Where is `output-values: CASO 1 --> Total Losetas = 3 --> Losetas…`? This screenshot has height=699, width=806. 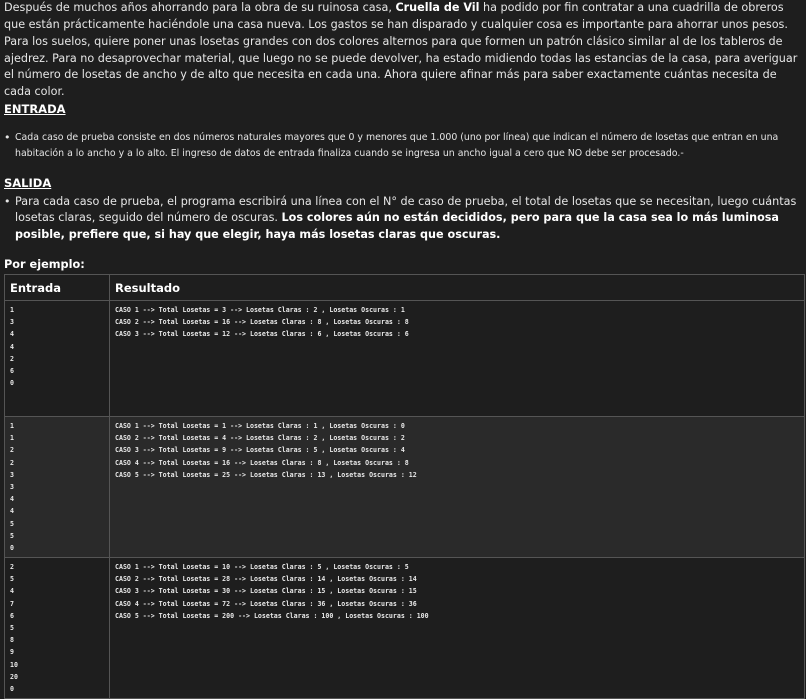 output-values: CASO 1 --> Total Losetas = 3 --> Losetas… is located at coordinates (262, 322).